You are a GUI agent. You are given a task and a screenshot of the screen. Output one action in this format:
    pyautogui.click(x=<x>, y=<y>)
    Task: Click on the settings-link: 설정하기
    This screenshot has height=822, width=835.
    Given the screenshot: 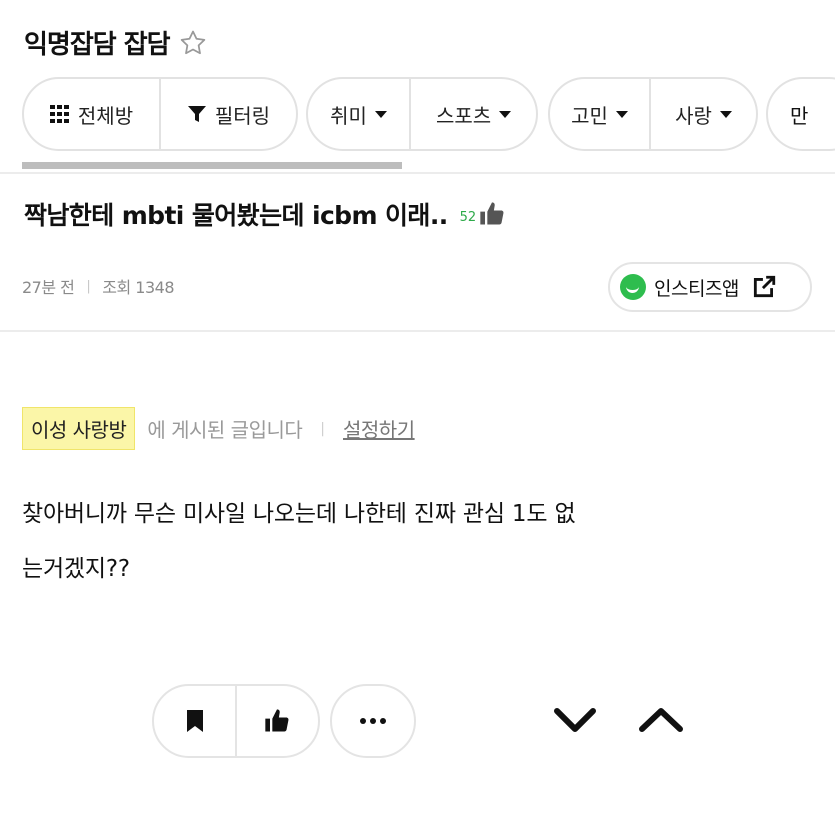 What is the action you would take?
    pyautogui.click(x=379, y=428)
    